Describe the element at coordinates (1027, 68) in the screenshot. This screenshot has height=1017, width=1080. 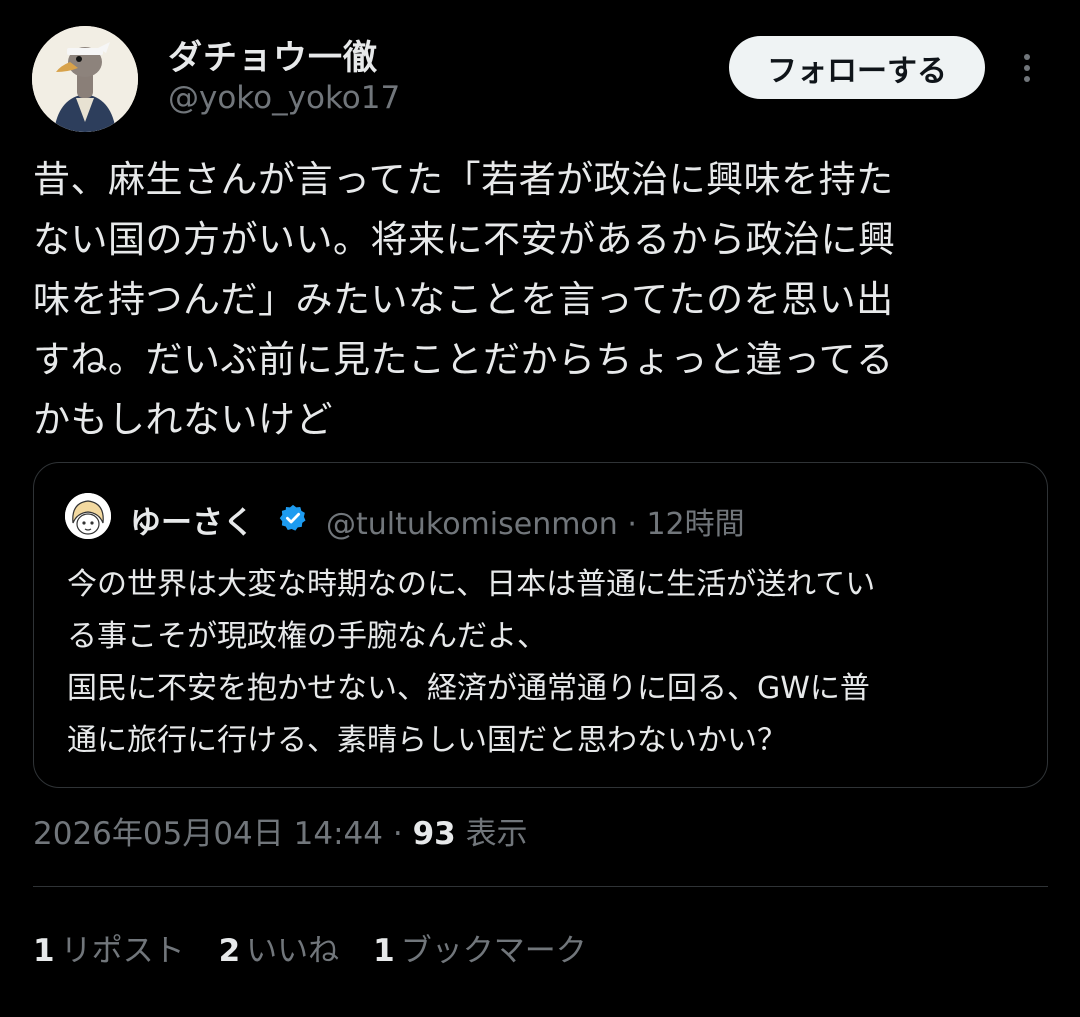
I see `more-vertical-icon` at that location.